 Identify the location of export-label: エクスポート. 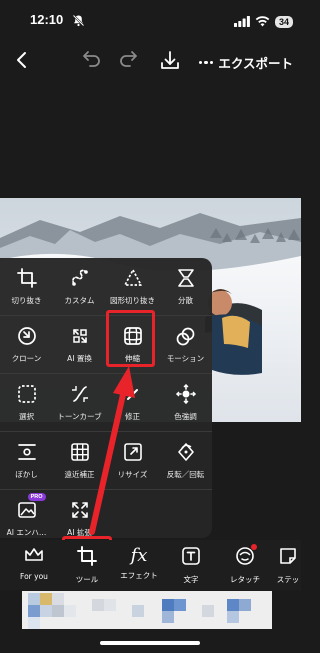
(255, 63).